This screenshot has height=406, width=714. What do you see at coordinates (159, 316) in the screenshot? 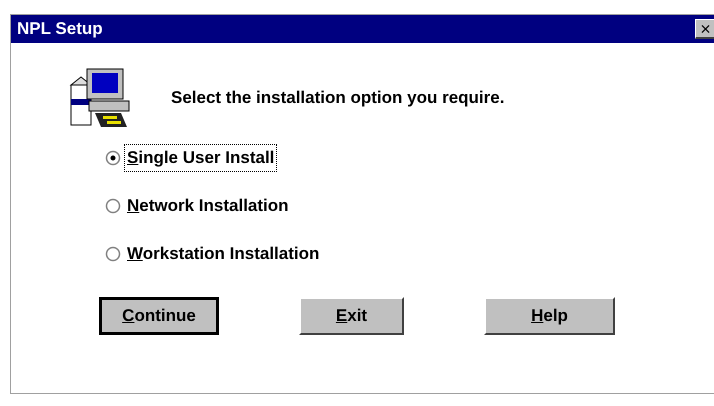
I see `dialog-button: Continue` at bounding box center [159, 316].